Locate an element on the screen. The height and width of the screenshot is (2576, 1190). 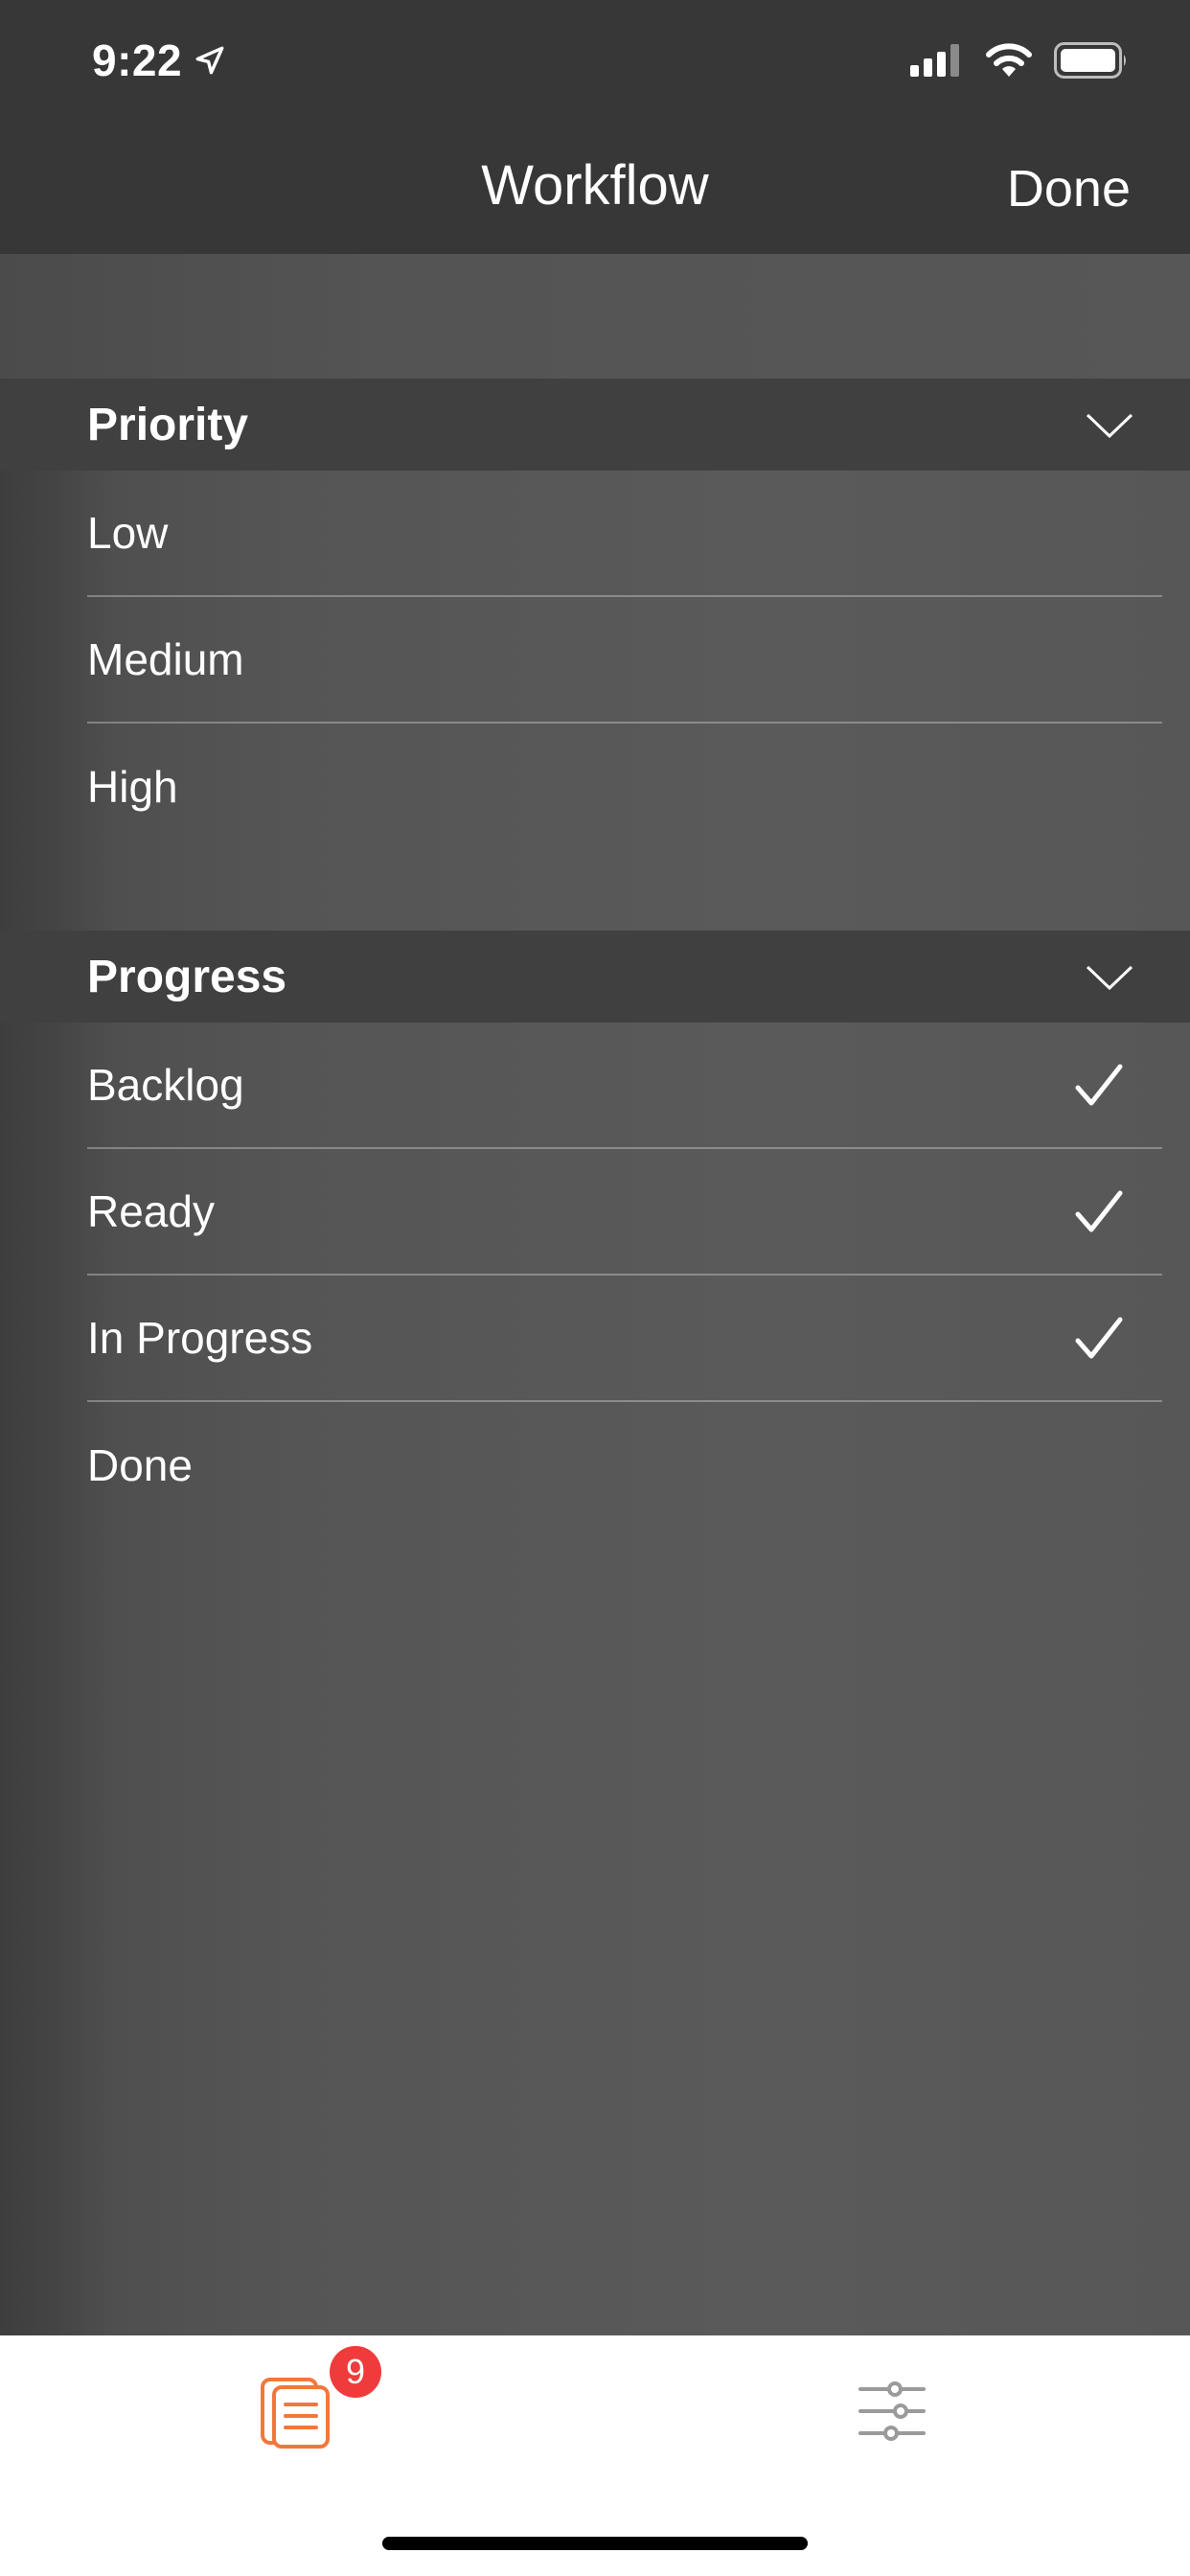
list-item-in-progress: In Progress is located at coordinates (624, 1339).